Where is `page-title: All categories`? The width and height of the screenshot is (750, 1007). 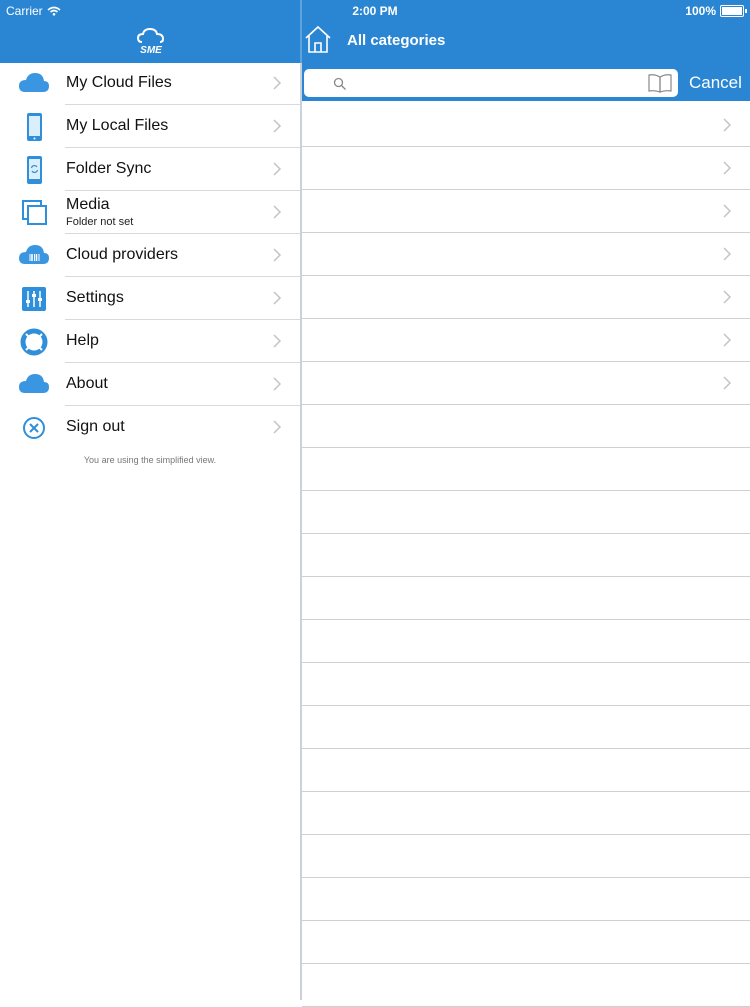
page-title: All categories is located at coordinates (396, 40).